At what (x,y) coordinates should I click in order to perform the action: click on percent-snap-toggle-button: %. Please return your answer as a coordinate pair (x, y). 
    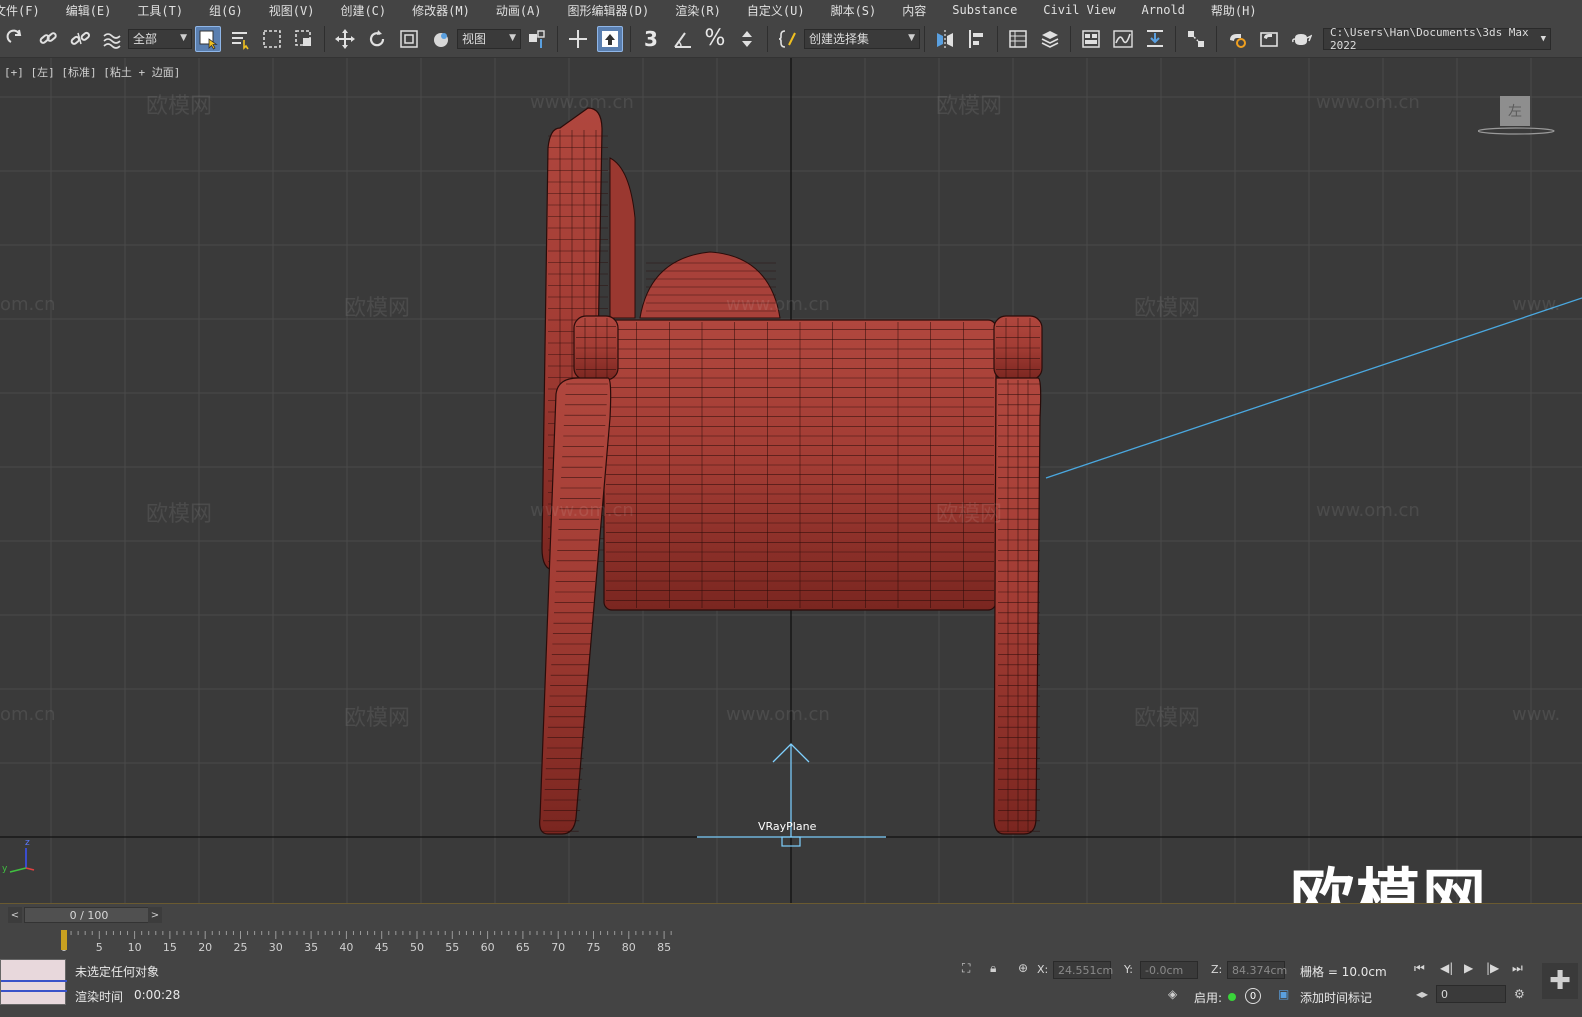
    Looking at the image, I should click on (715, 39).